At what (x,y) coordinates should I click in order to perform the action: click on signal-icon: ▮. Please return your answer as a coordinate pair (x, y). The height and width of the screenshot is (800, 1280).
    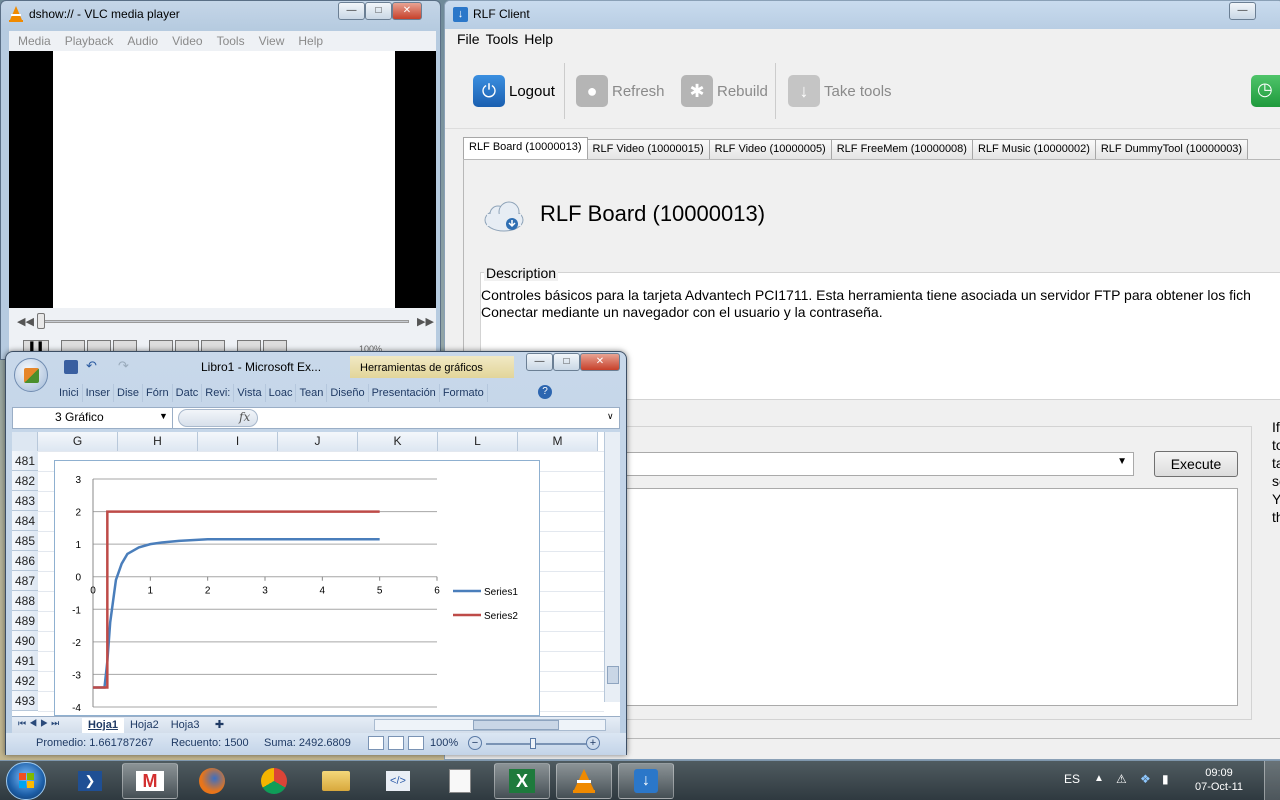
    Looking at the image, I should click on (1165, 779).